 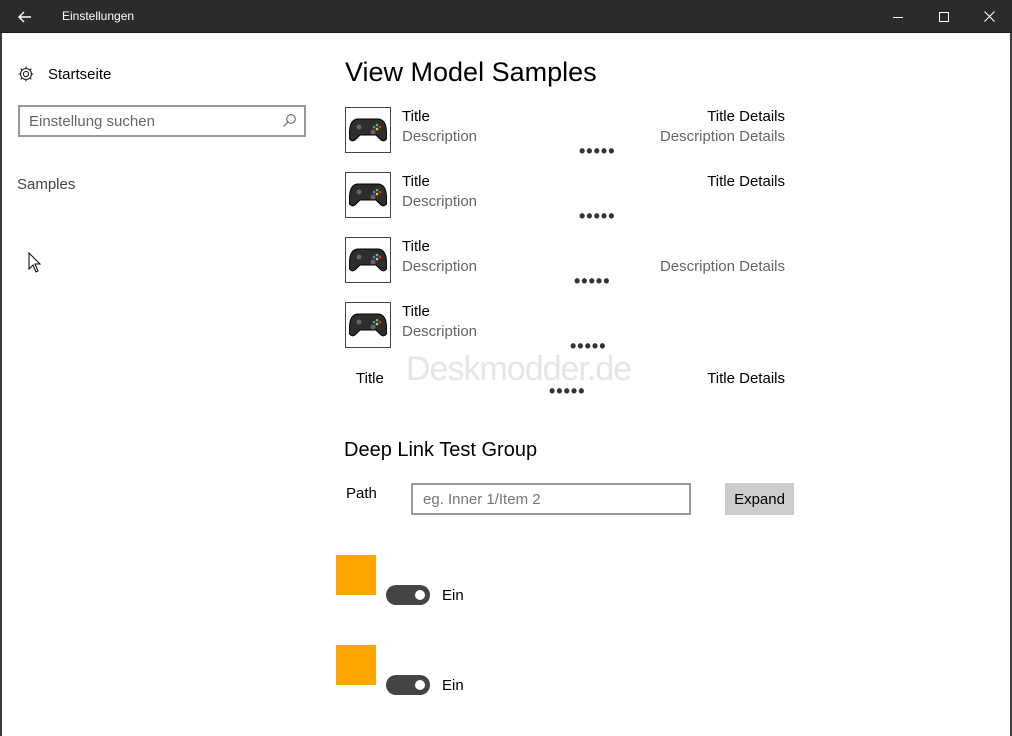 I want to click on path-input, so click(x=551, y=499).